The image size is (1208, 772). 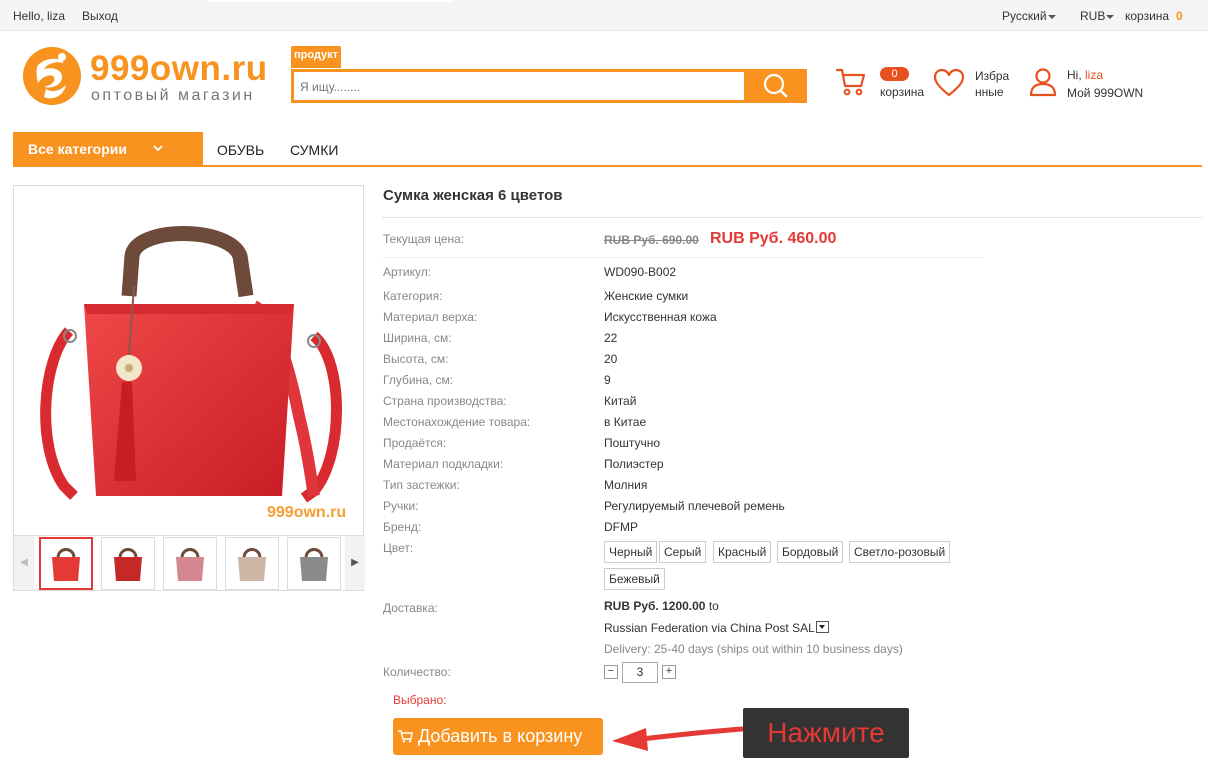 I want to click on old-price: RUB Руб. 690.00, so click(x=651, y=240).